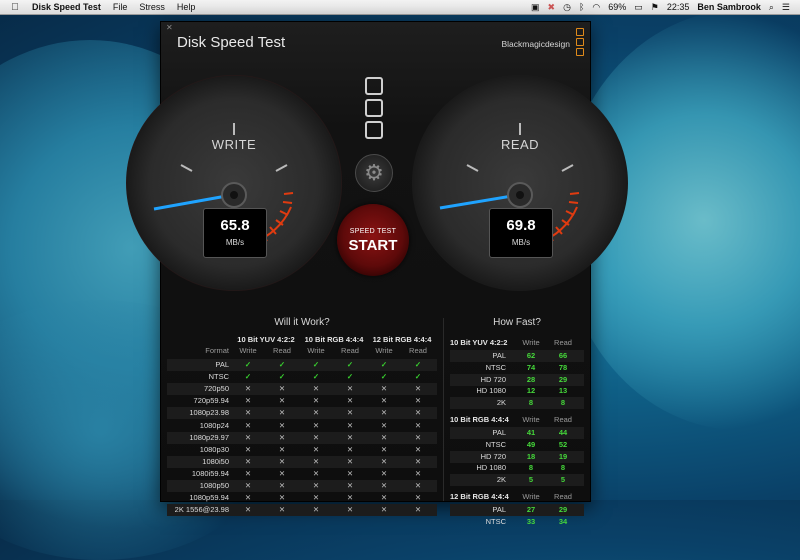  I want to click on notification-center-icon: ☰, so click(786, 7).